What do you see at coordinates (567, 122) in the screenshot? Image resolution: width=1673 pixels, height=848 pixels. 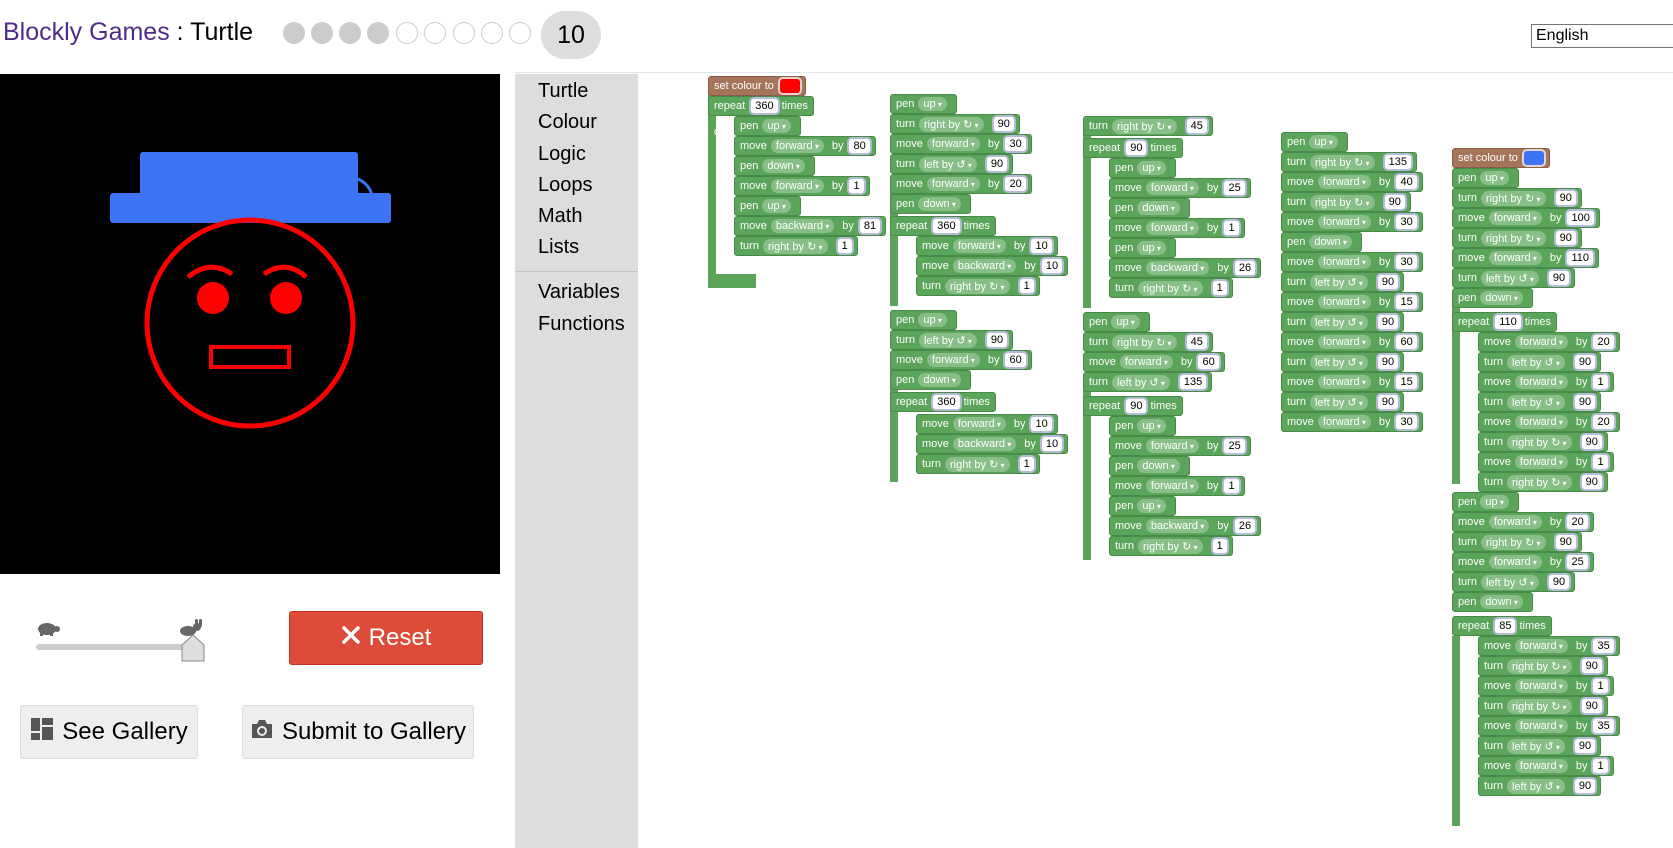 I see `toolbox-colour: Colour` at bounding box center [567, 122].